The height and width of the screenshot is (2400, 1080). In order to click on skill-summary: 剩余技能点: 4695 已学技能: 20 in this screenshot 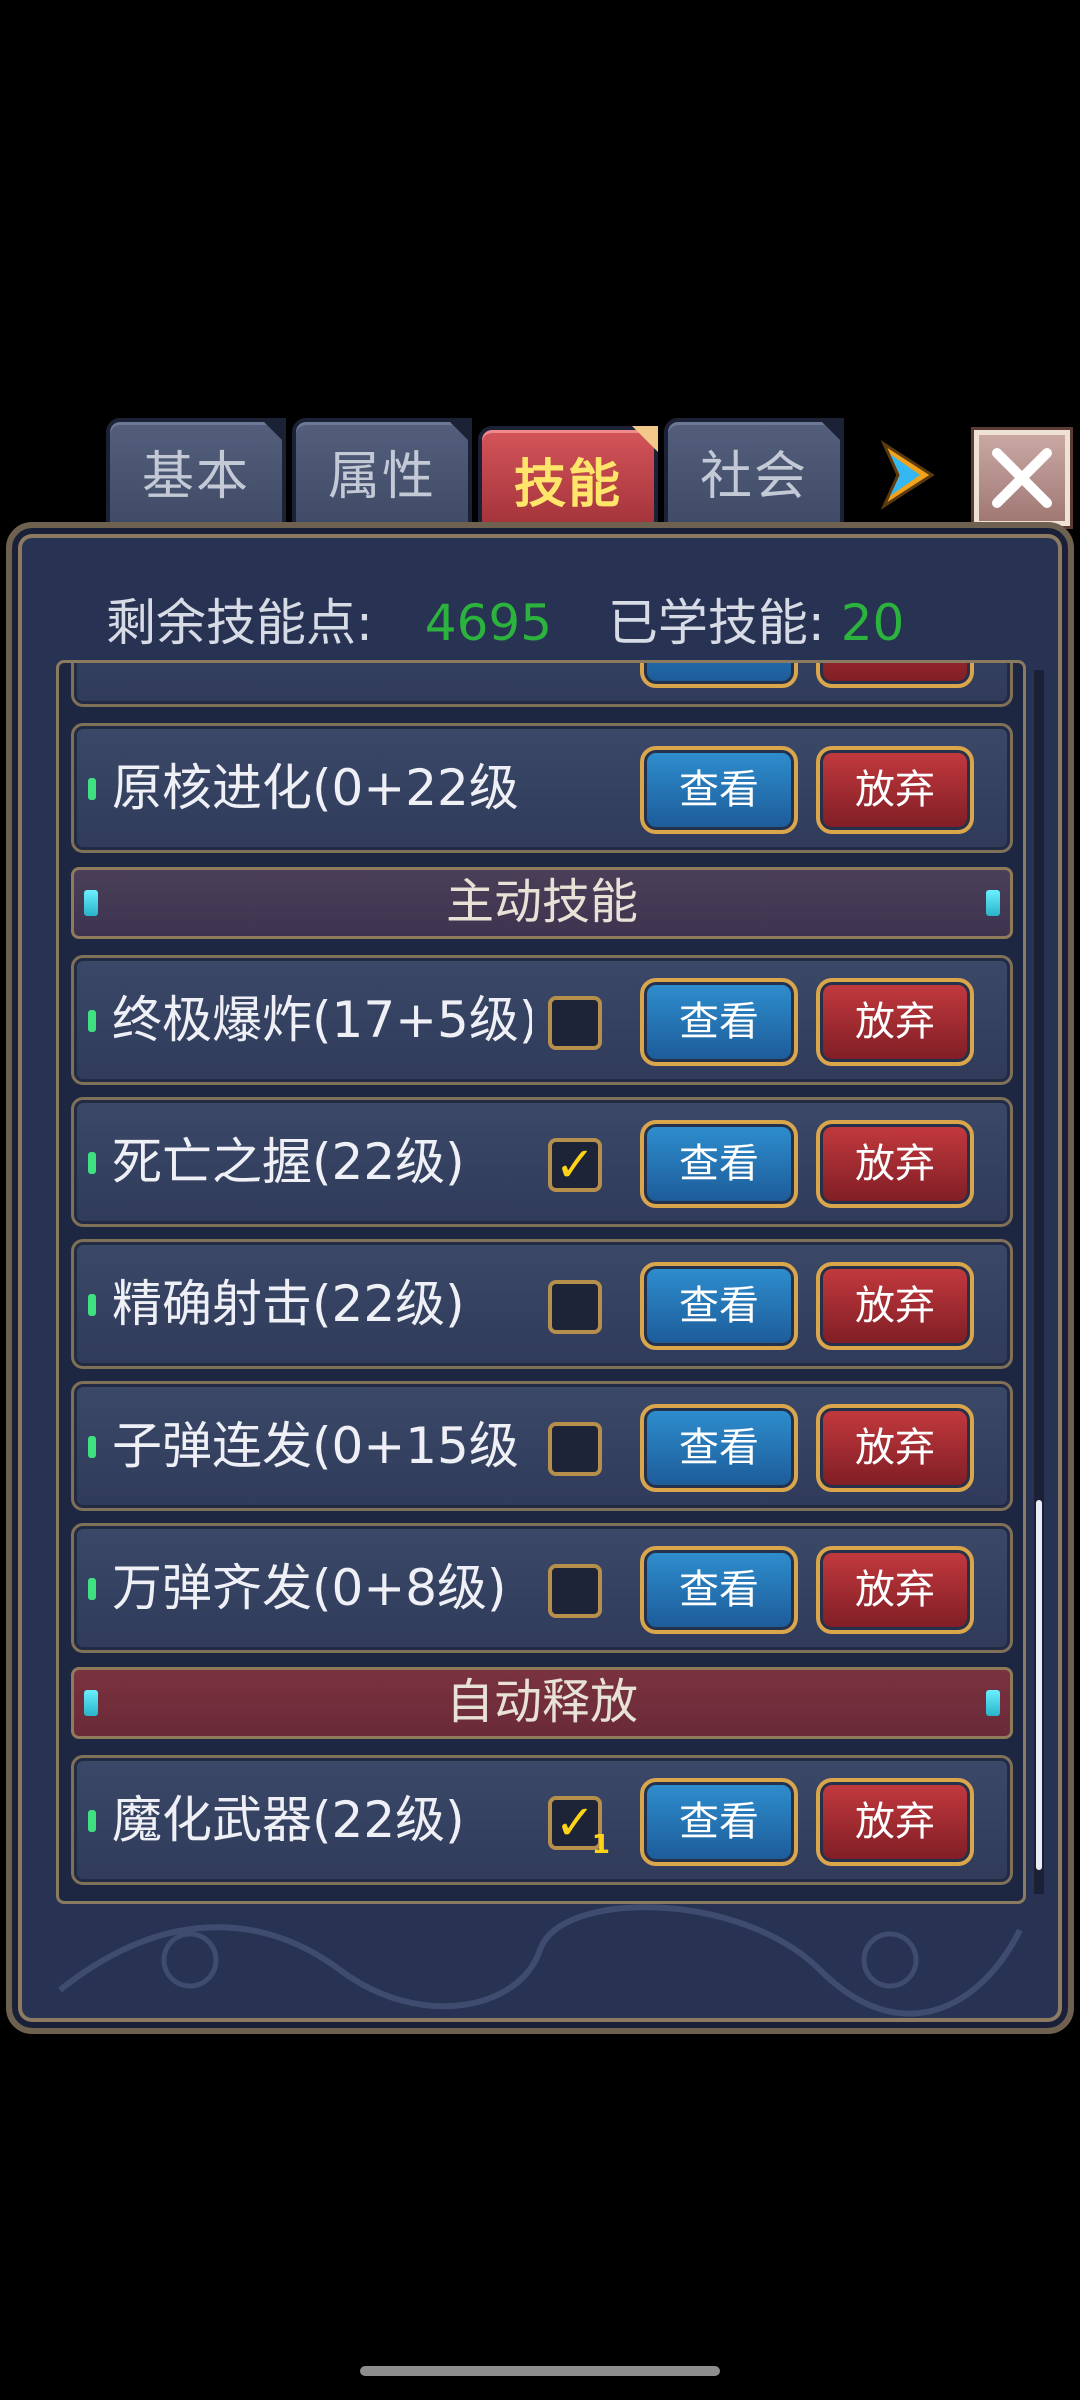, I will do `click(505, 623)`.